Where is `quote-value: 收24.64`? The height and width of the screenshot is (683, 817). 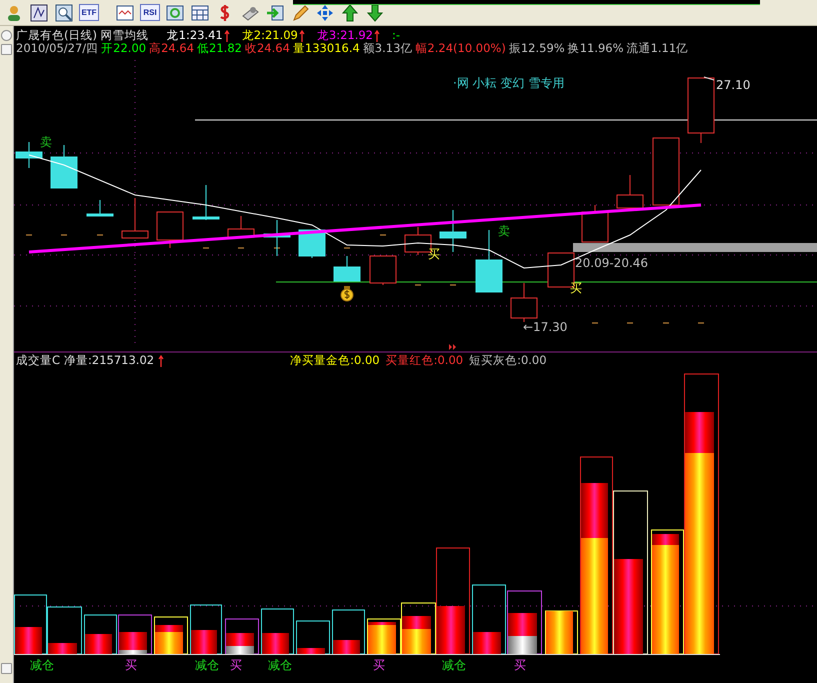 quote-value: 收24.64 is located at coordinates (267, 48).